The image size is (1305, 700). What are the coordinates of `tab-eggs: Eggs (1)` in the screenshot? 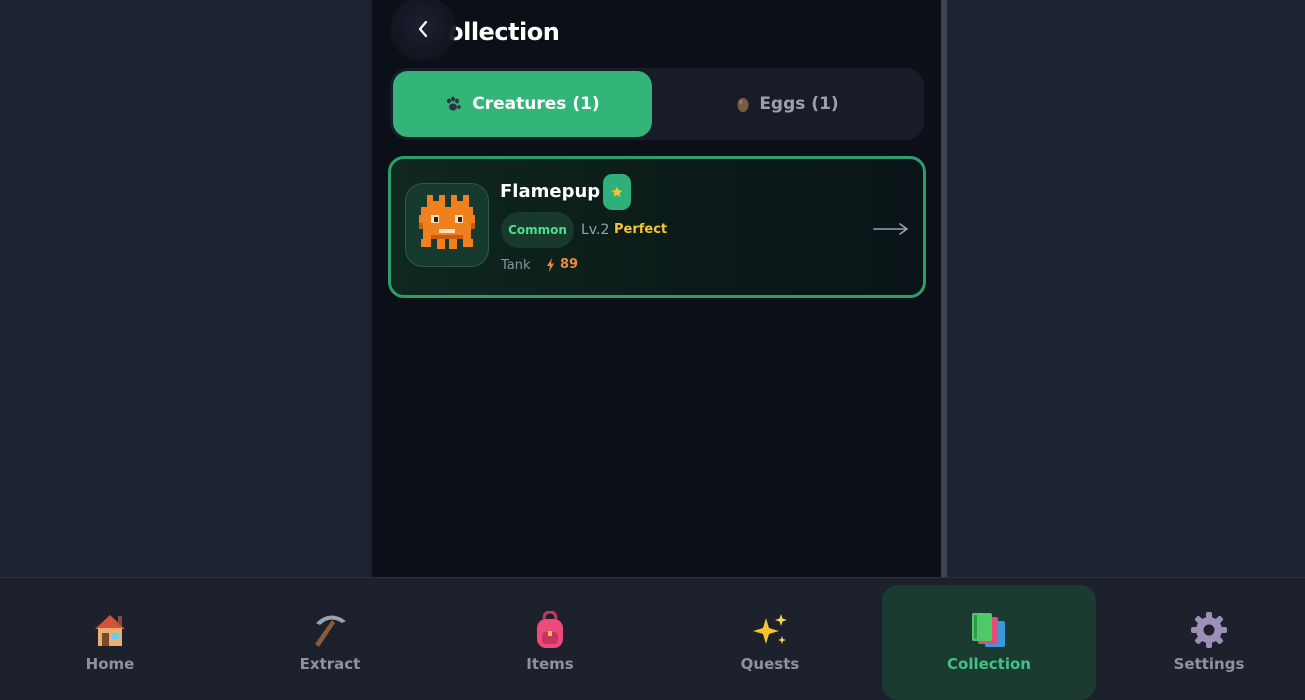 It's located at (787, 104).